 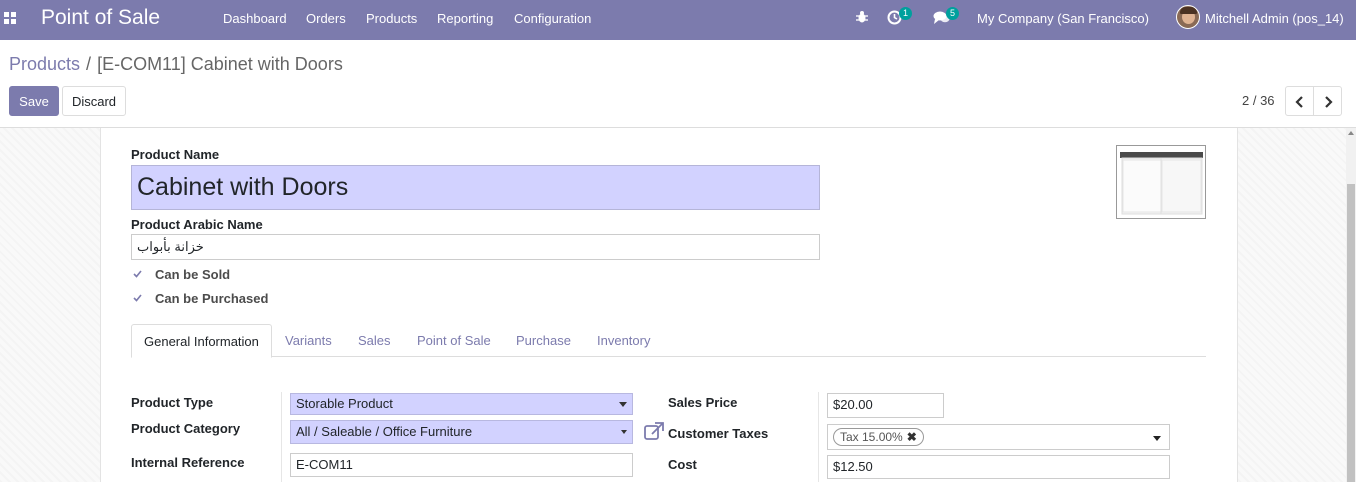 What do you see at coordinates (1258, 100) in the screenshot?
I see `pager-value: 2 / 36` at bounding box center [1258, 100].